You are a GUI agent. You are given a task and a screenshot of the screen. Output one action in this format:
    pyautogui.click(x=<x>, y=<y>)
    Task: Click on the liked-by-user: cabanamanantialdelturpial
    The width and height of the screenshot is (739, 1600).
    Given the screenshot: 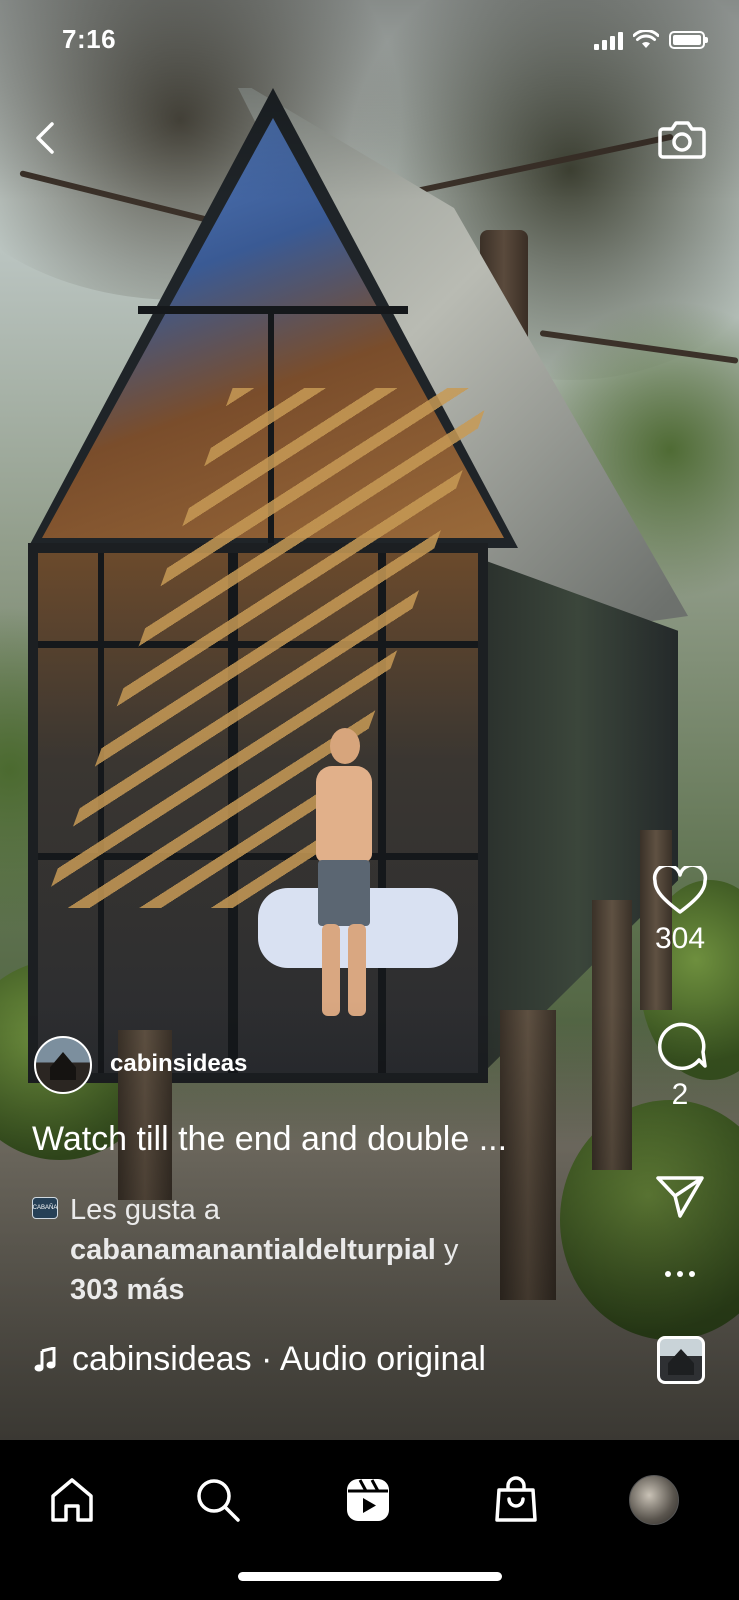 What is the action you would take?
    pyautogui.click(x=253, y=1250)
    